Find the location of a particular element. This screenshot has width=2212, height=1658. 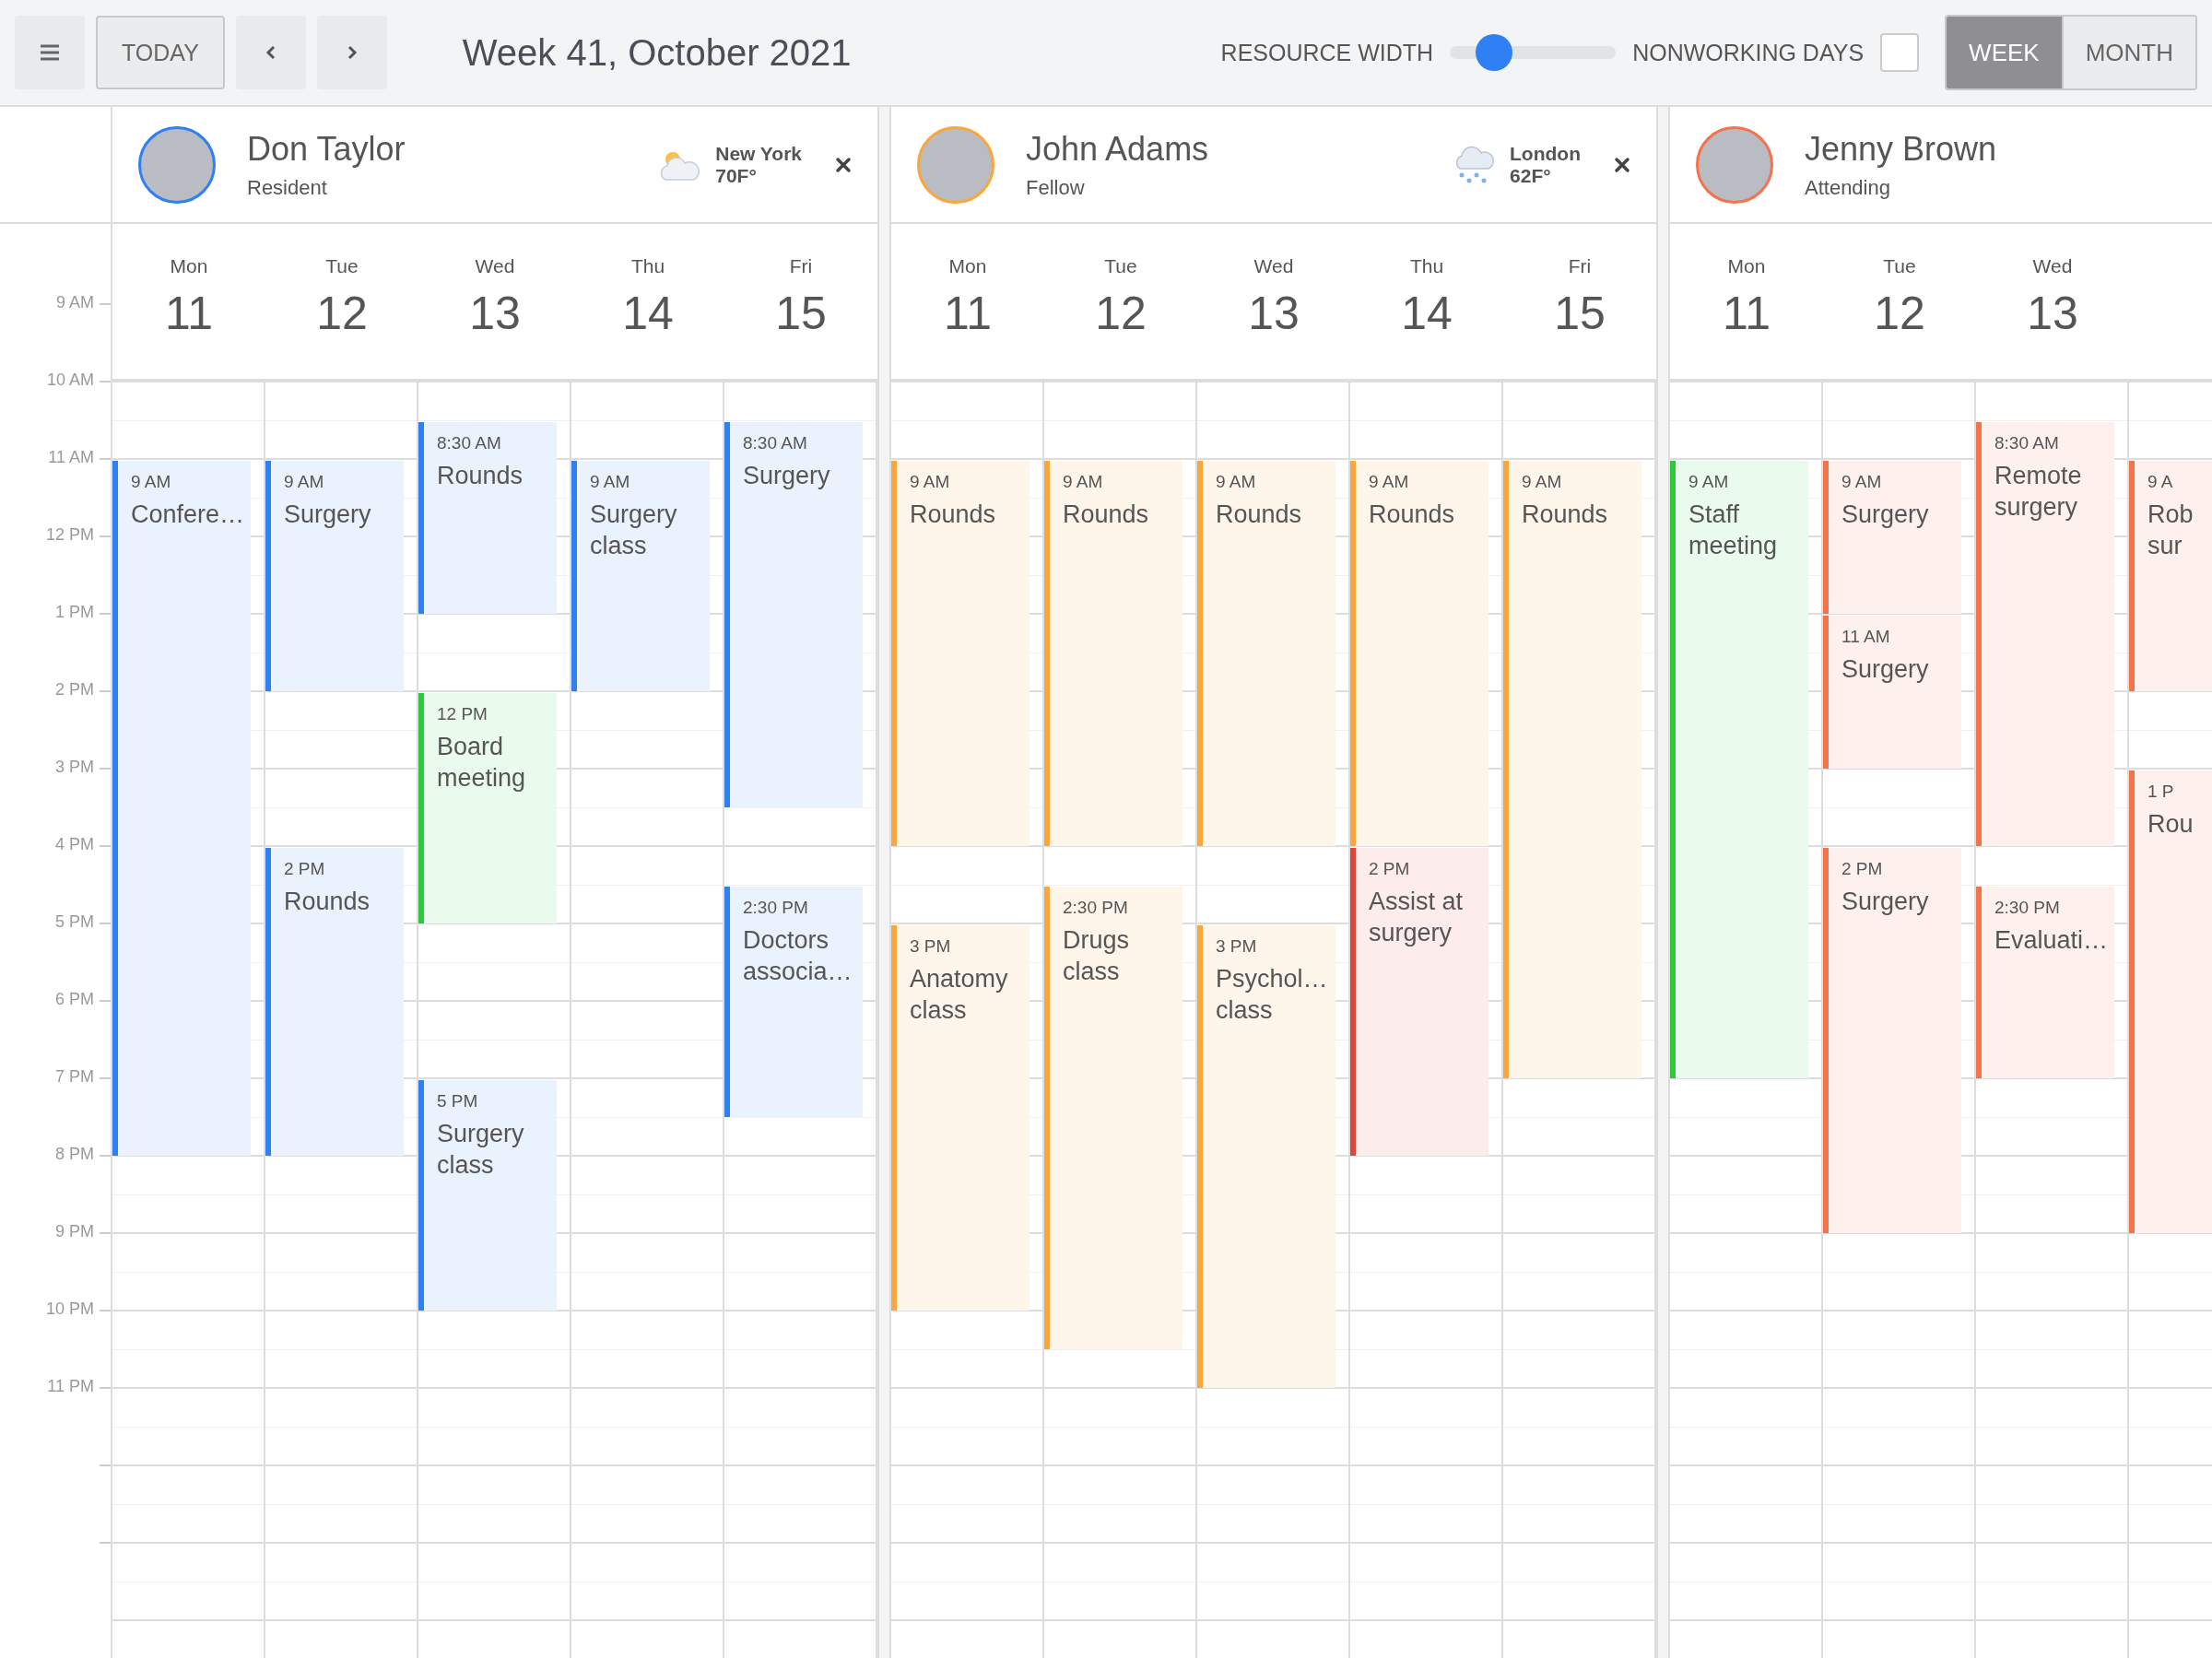

calendar-event: 5 PM Surgery class is located at coordinates (487, 1195).